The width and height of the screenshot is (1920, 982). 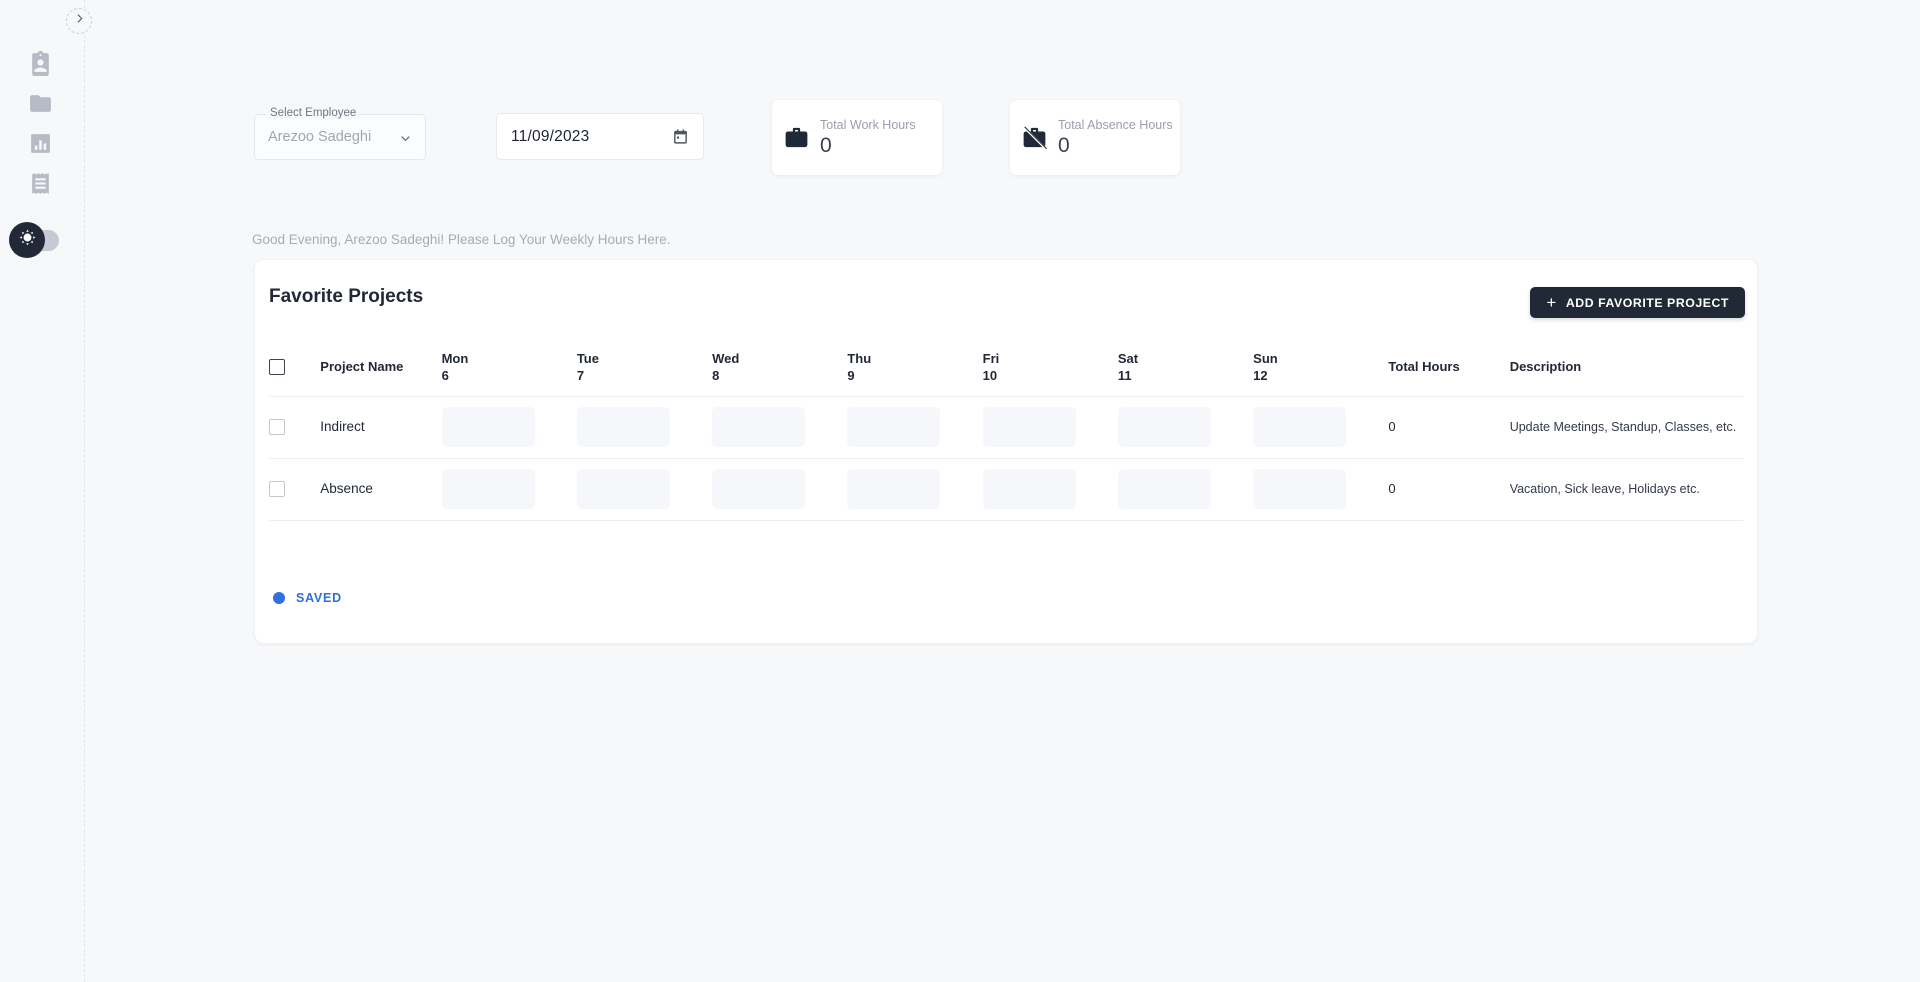 What do you see at coordinates (294, 367) in the screenshot?
I see `select-all-cell` at bounding box center [294, 367].